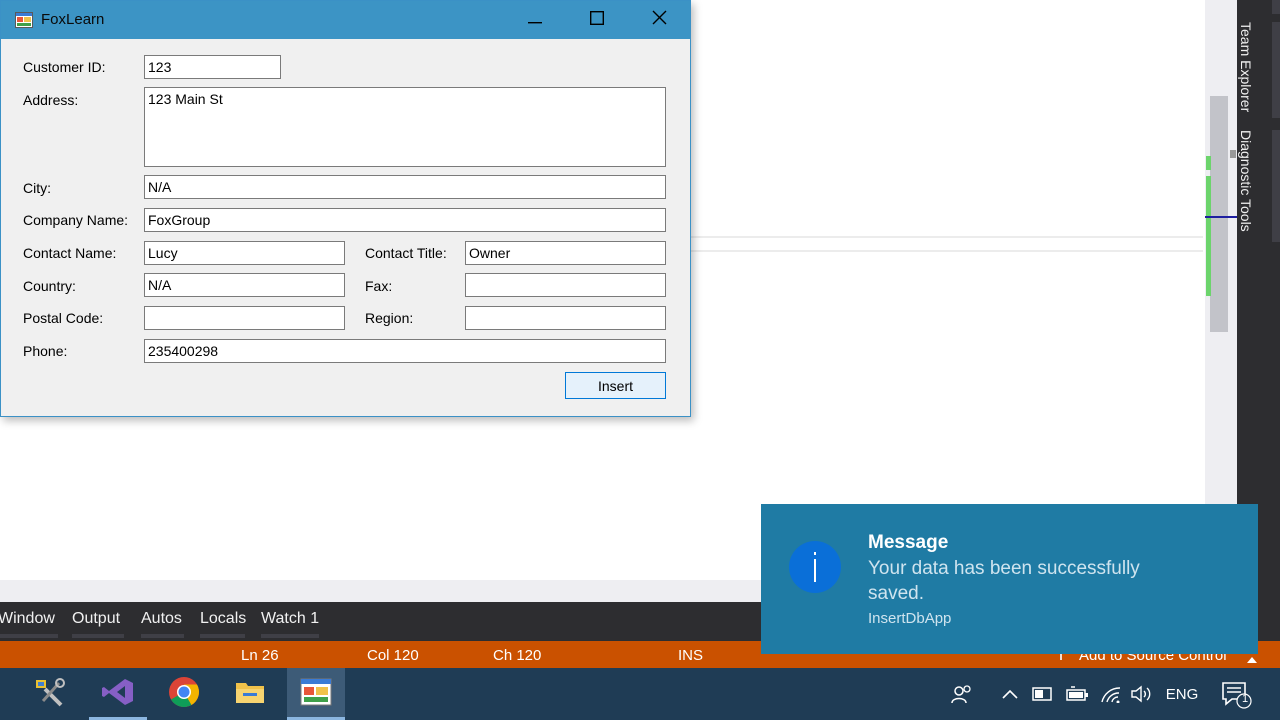 The height and width of the screenshot is (720, 1280). What do you see at coordinates (73, 19) in the screenshot?
I see `window-title: FoxLearn` at bounding box center [73, 19].